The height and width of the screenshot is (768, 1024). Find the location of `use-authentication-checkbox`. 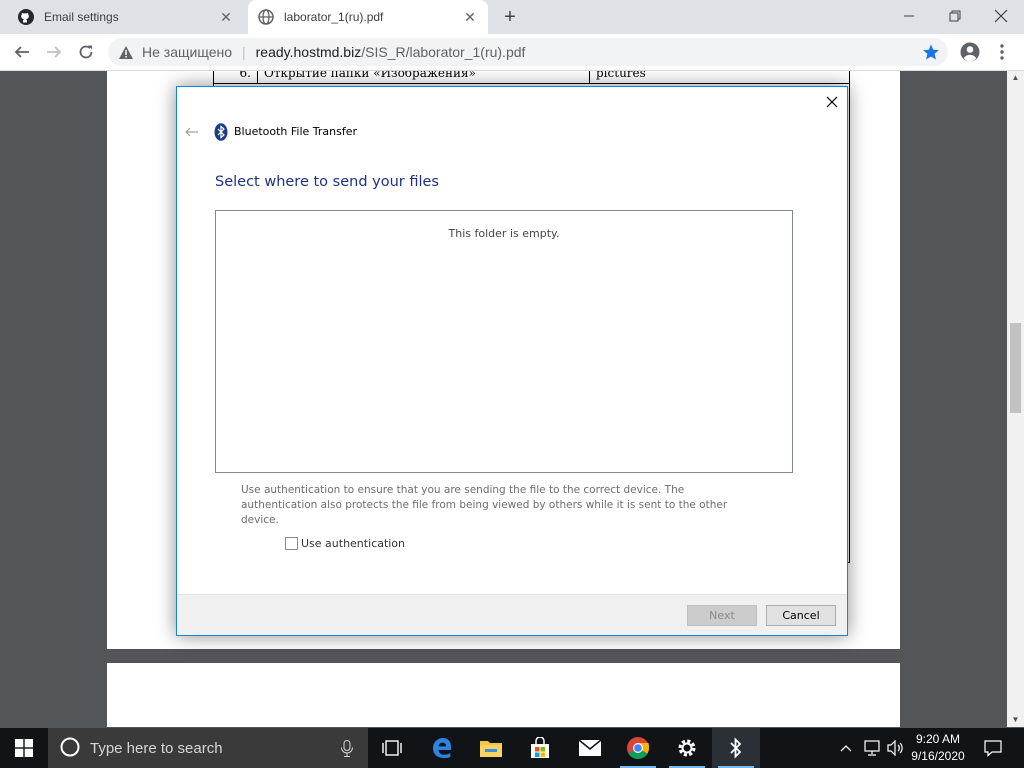

use-authentication-checkbox is located at coordinates (291, 543).